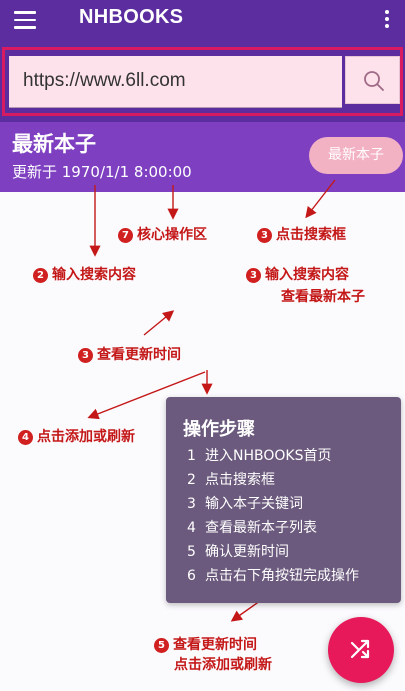  Describe the element at coordinates (231, 480) in the screenshot. I see `step-item: 2 点击搜索框` at that location.